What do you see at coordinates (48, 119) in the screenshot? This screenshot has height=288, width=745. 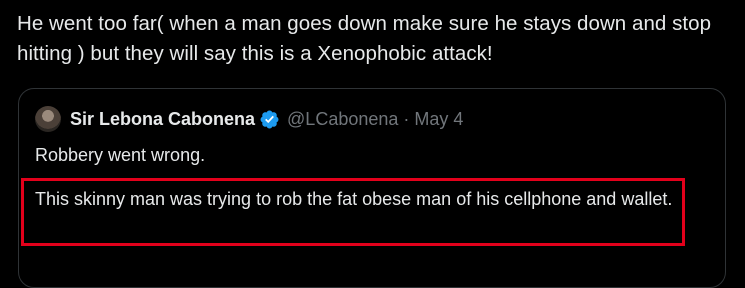 I see `author-avatar` at bounding box center [48, 119].